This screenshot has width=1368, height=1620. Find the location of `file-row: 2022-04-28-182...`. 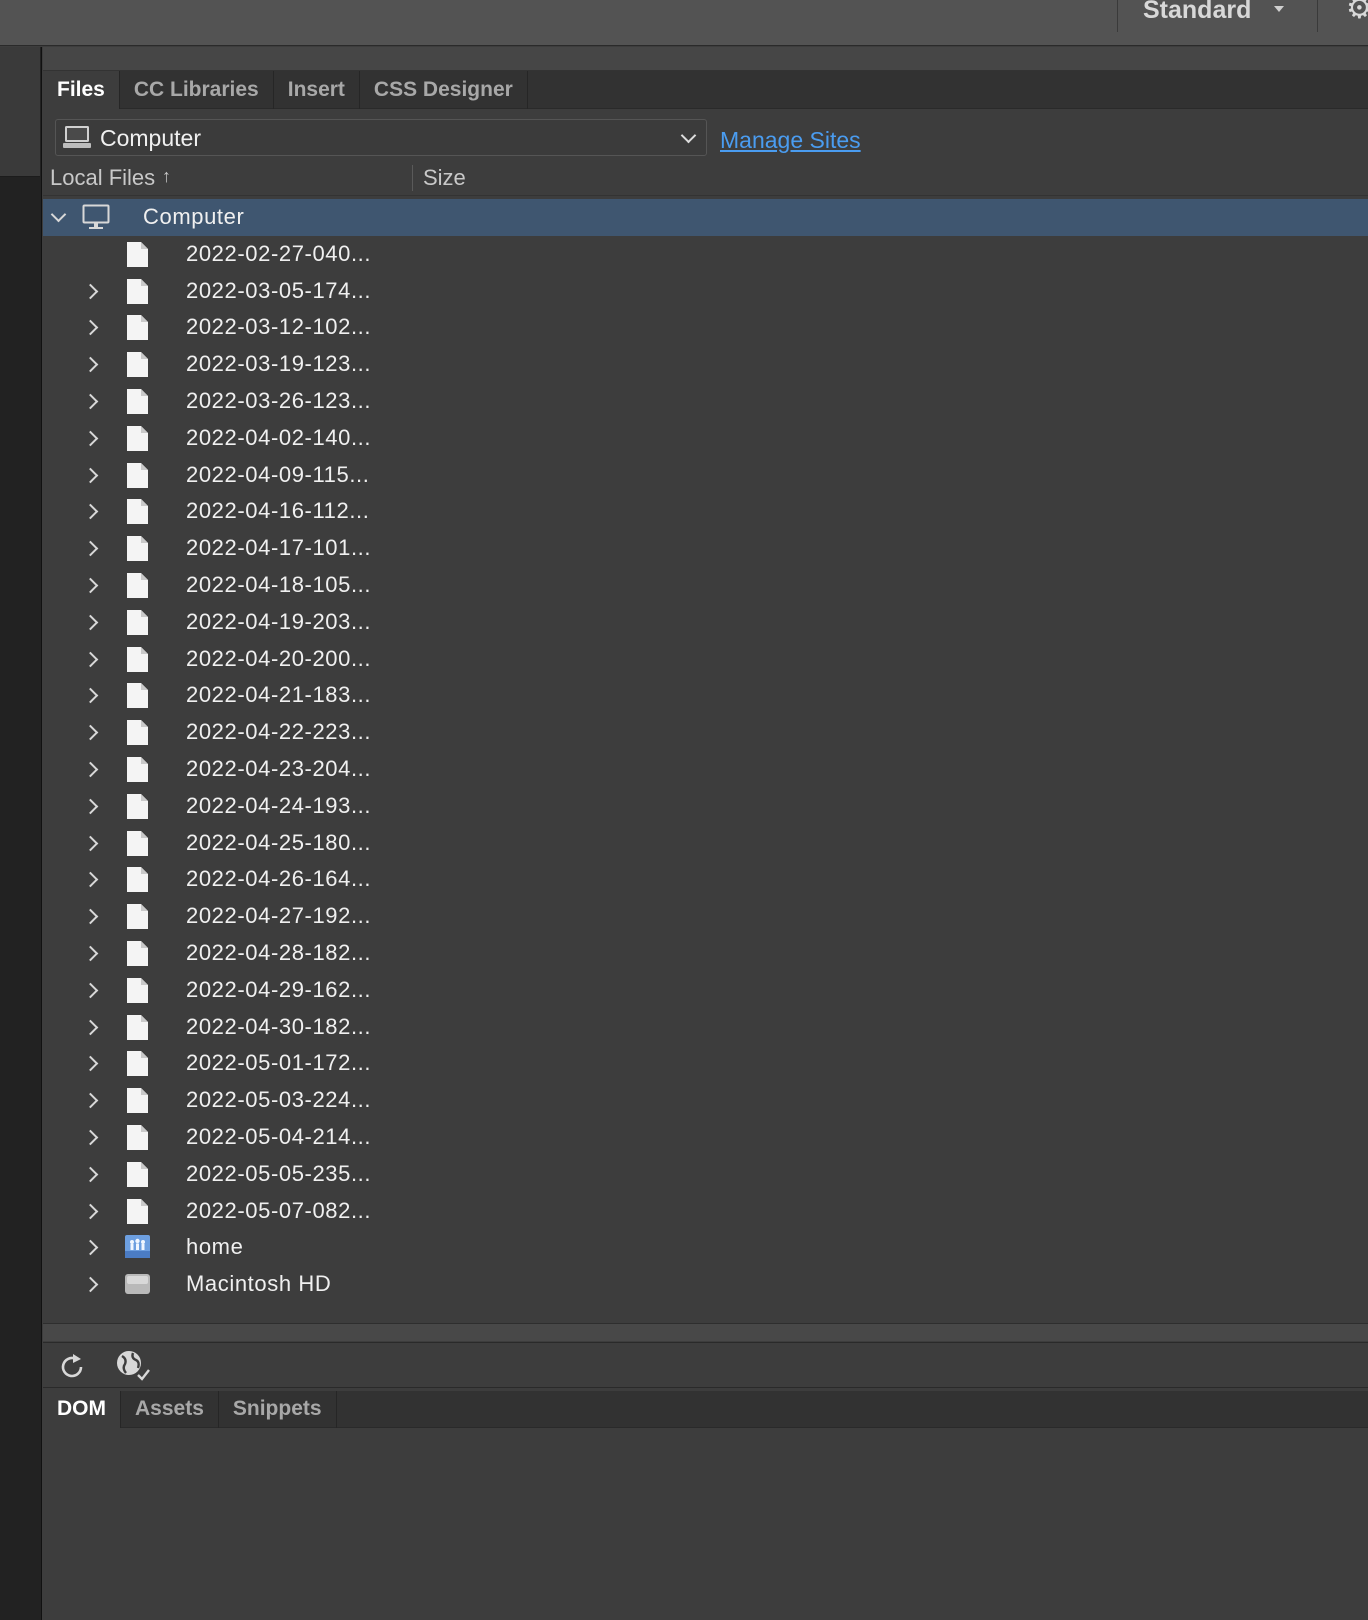

file-row: 2022-04-28-182... is located at coordinates (705, 953).